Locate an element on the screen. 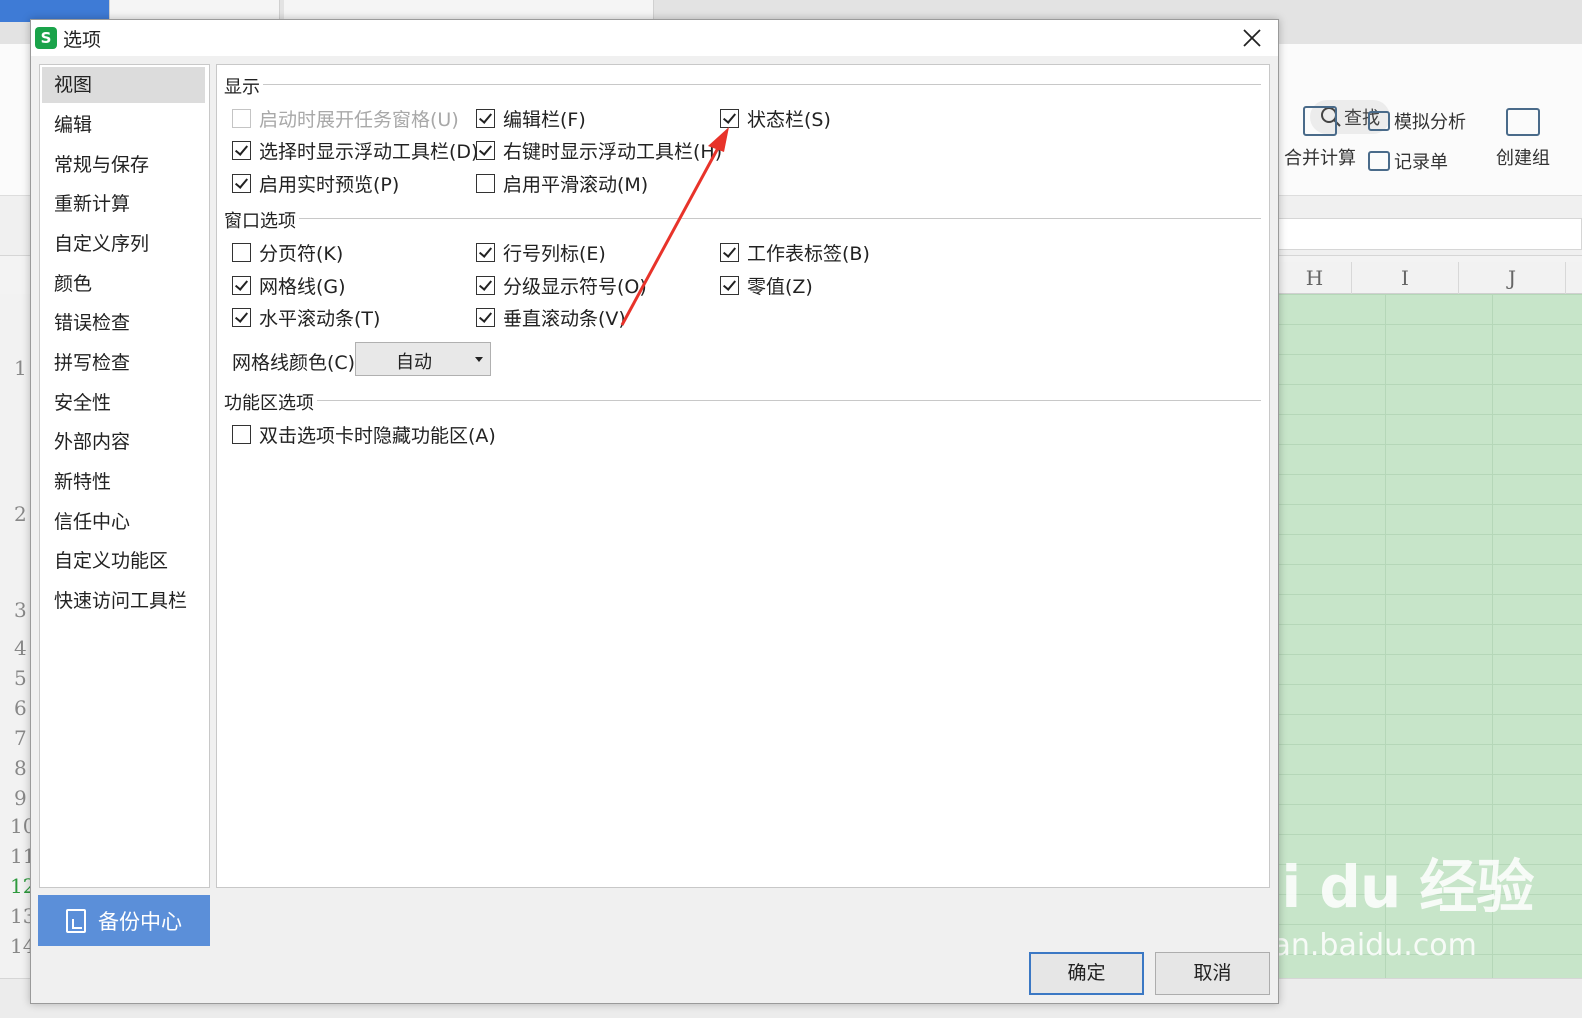 This screenshot has width=1582, height=1018. sidebar-item-quick-access-toolbar: 快速访问工具栏 is located at coordinates (123, 601).